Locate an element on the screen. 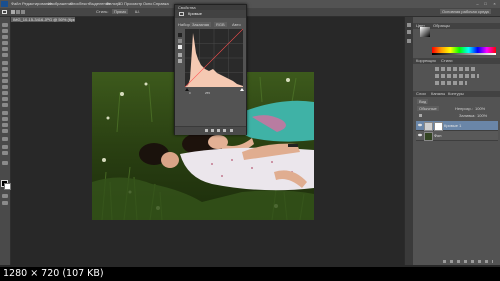 This screenshot has width=500, height=281. input-value: 0 is located at coordinates (190, 93).